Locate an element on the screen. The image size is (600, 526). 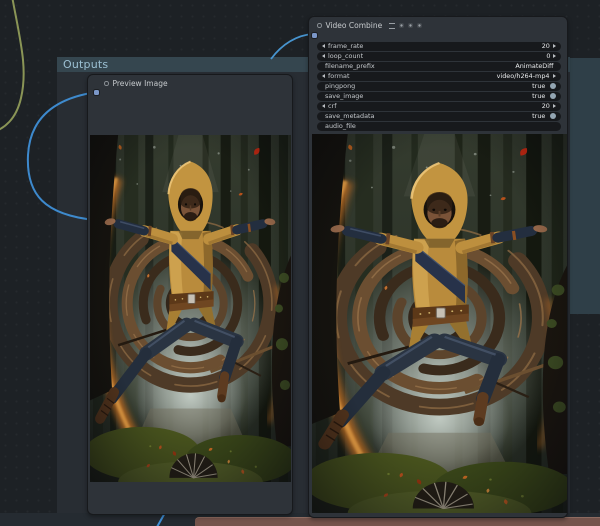
node-video-combine-title: Video Combine is located at coordinates (354, 25).